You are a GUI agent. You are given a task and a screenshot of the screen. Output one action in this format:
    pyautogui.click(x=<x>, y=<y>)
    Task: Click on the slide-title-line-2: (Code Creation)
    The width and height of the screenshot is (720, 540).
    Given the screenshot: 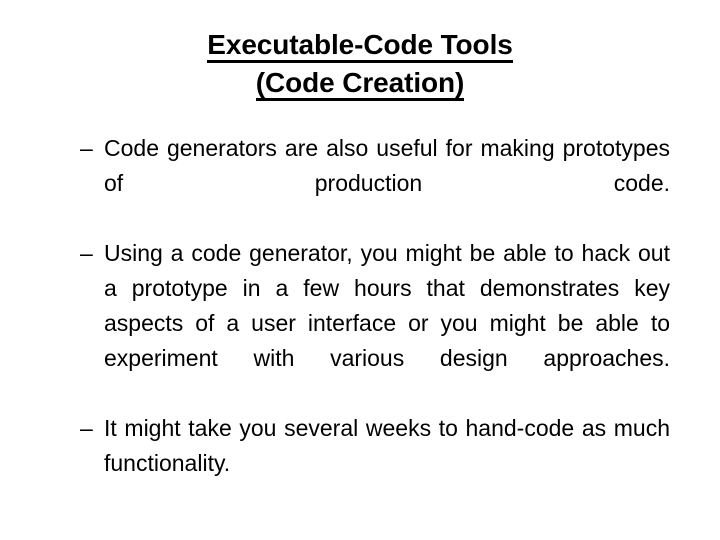 What is the action you would take?
    pyautogui.click(x=360, y=83)
    